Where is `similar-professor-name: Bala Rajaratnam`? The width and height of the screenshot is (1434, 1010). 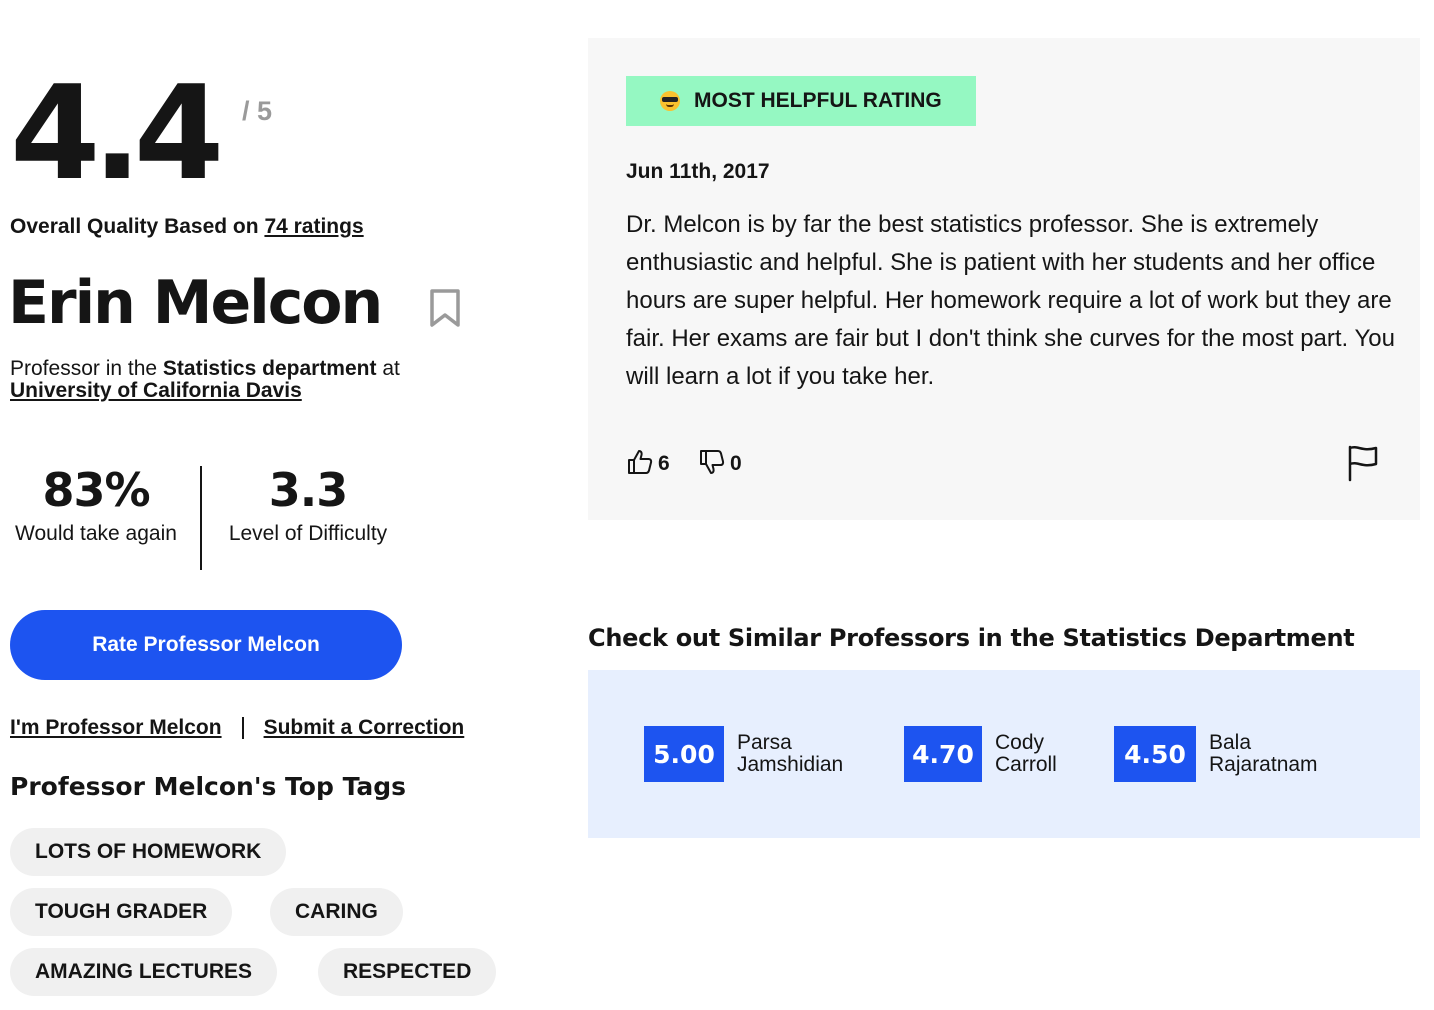 similar-professor-name: Bala Rajaratnam is located at coordinates (1263, 754).